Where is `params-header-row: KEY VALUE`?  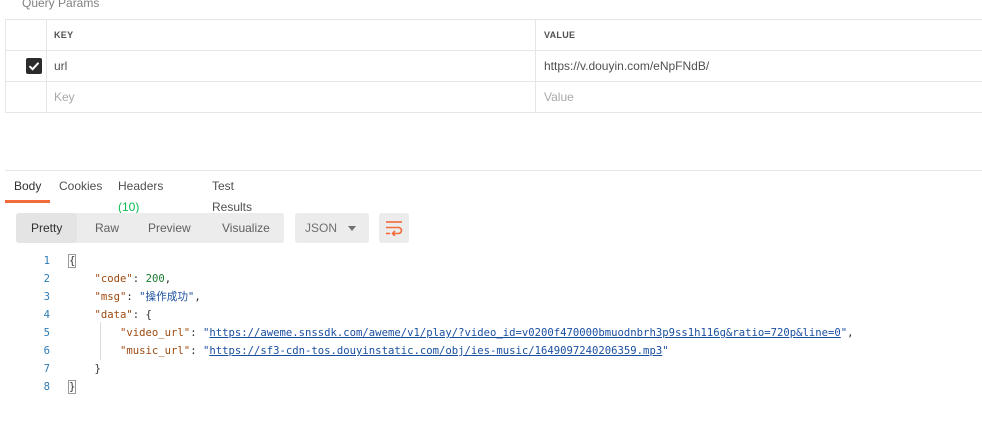
params-header-row: KEY VALUE is located at coordinates (493, 35).